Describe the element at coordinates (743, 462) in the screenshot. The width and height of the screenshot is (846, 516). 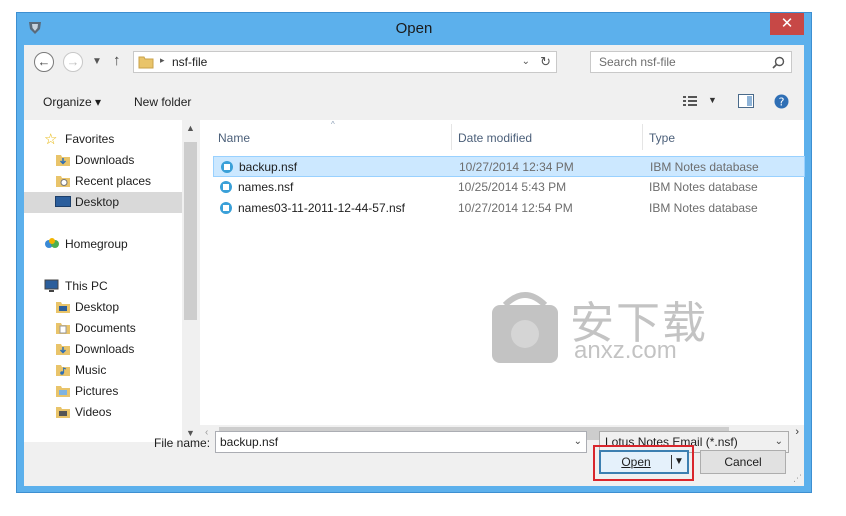
I see `cancel-button: Cancel` at that location.